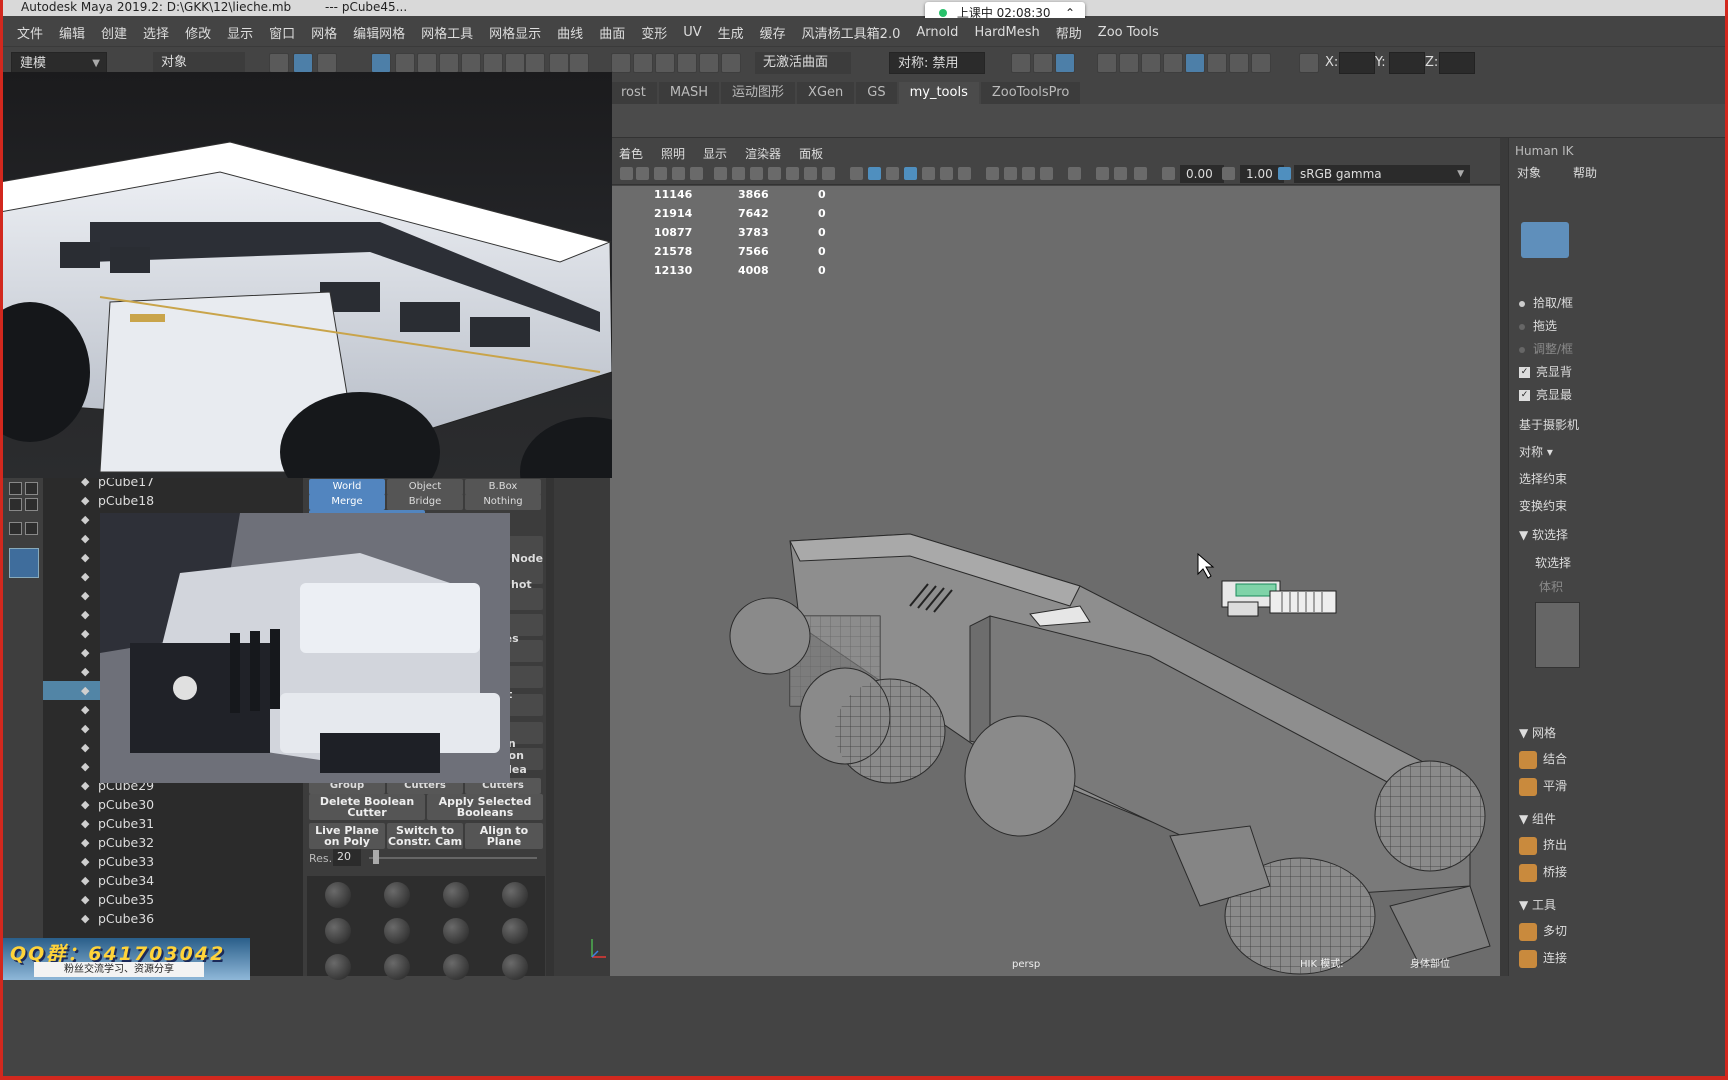 Image resolution: width=1728 pixels, height=1080 pixels. Describe the element at coordinates (1543, 478) in the screenshot. I see `panel-label: 选择约束` at that location.